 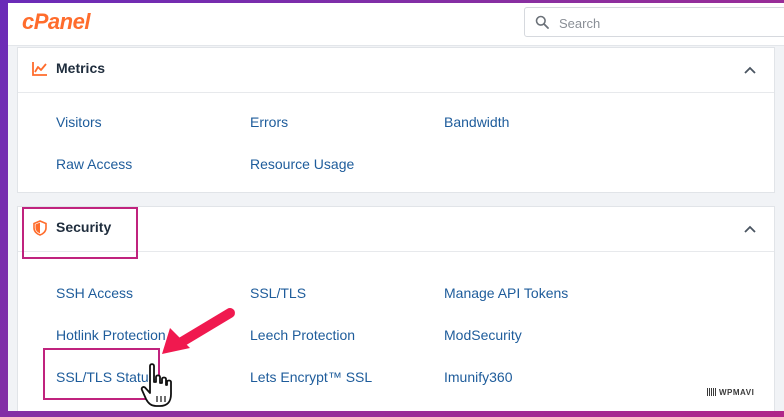 What do you see at coordinates (476, 122) in the screenshot?
I see `bandwidth-link: Bandwidth` at bounding box center [476, 122].